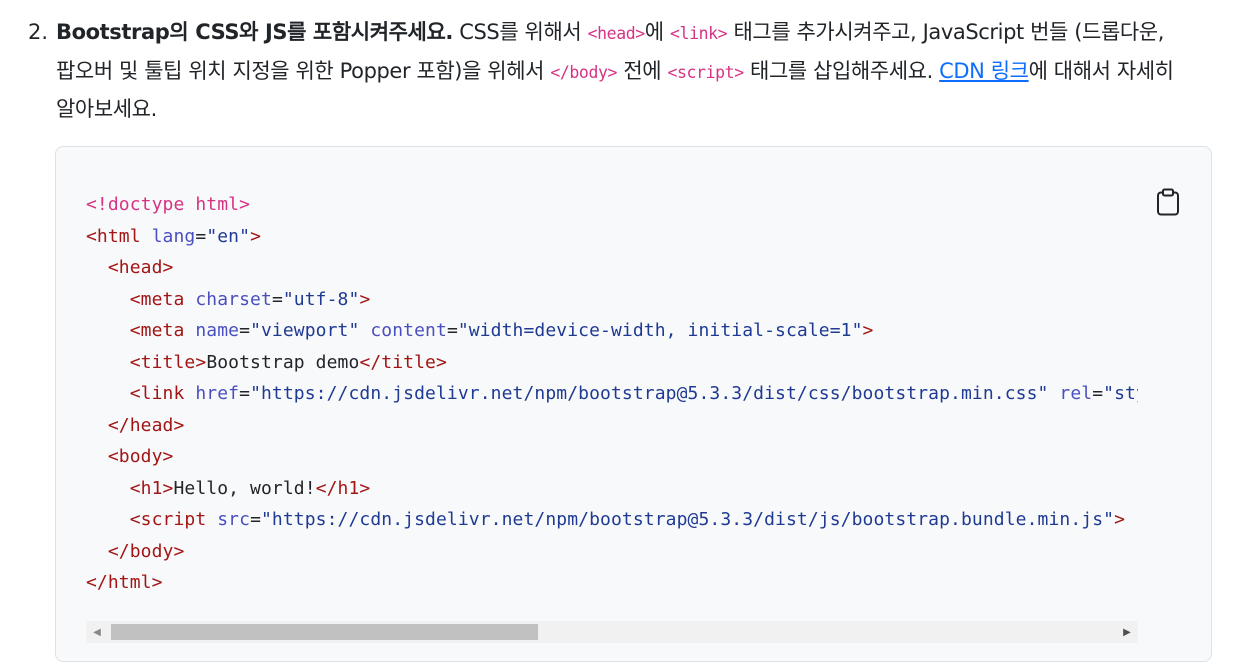 This screenshot has width=1248, height=670. I want to click on scroll-right-arrow: ▶, so click(1127, 632).